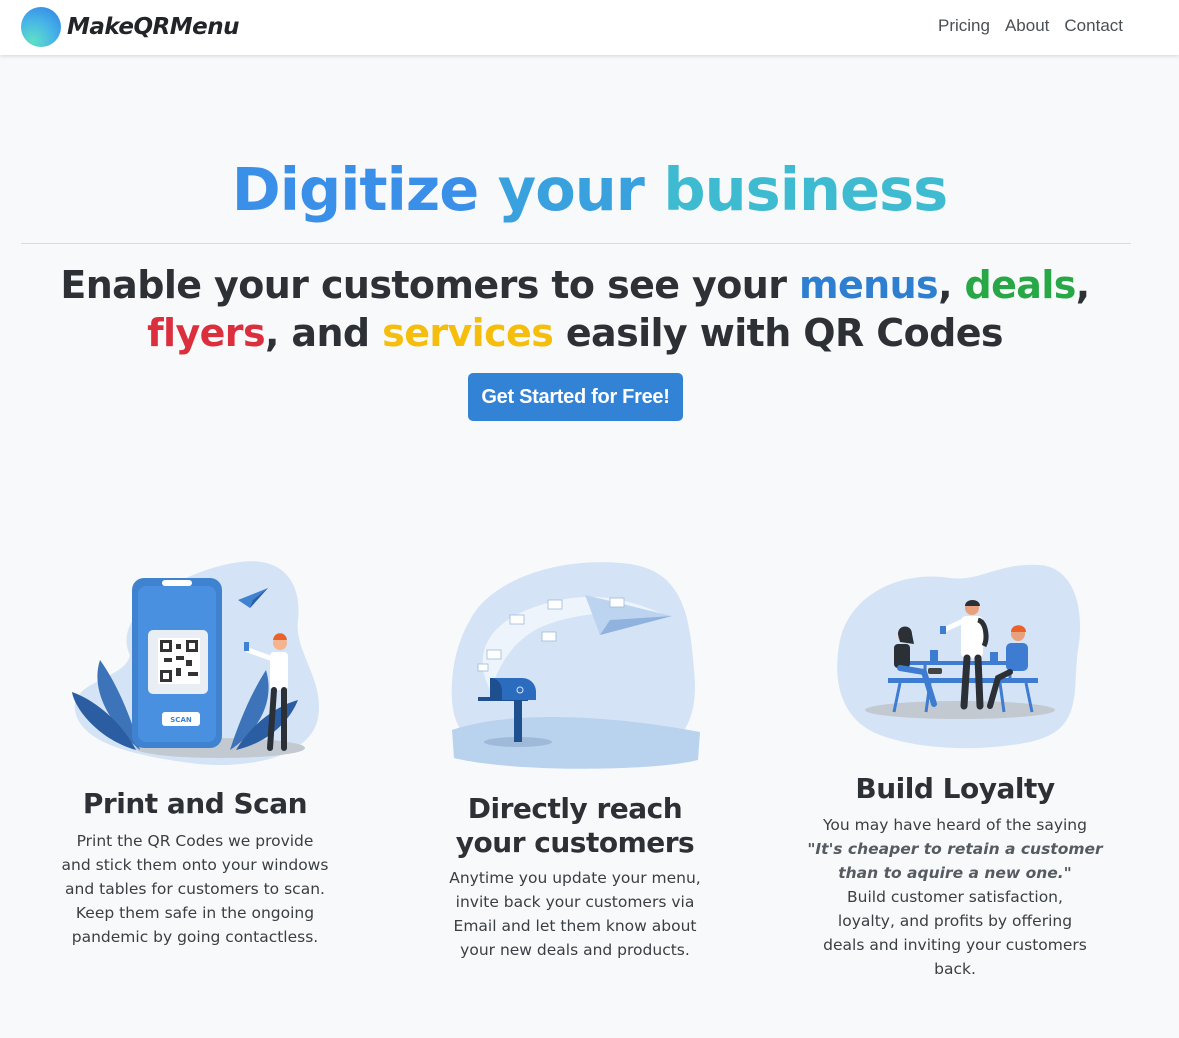 The image size is (1179, 1038). I want to click on subtitle-flyers: flyers, so click(206, 333).